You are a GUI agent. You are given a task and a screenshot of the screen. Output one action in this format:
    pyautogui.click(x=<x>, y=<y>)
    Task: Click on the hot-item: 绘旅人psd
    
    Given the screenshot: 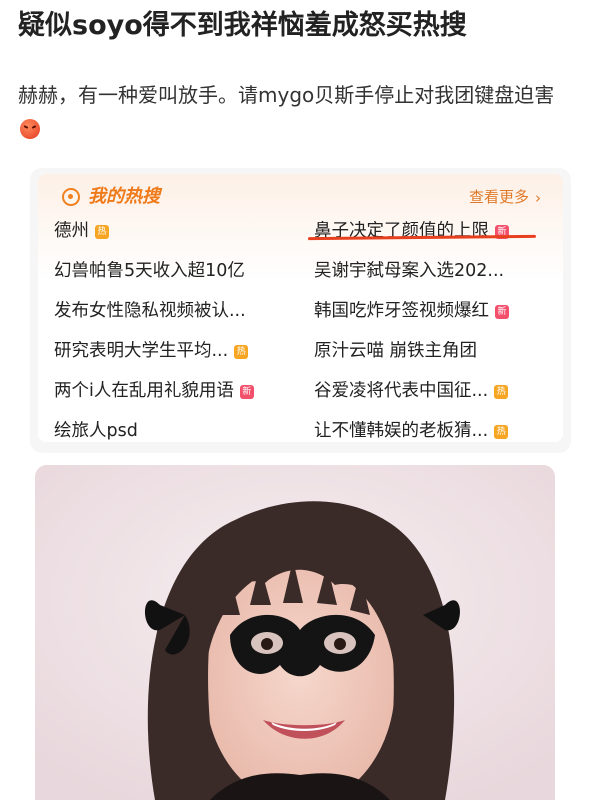 What is the action you would take?
    pyautogui.click(x=96, y=431)
    